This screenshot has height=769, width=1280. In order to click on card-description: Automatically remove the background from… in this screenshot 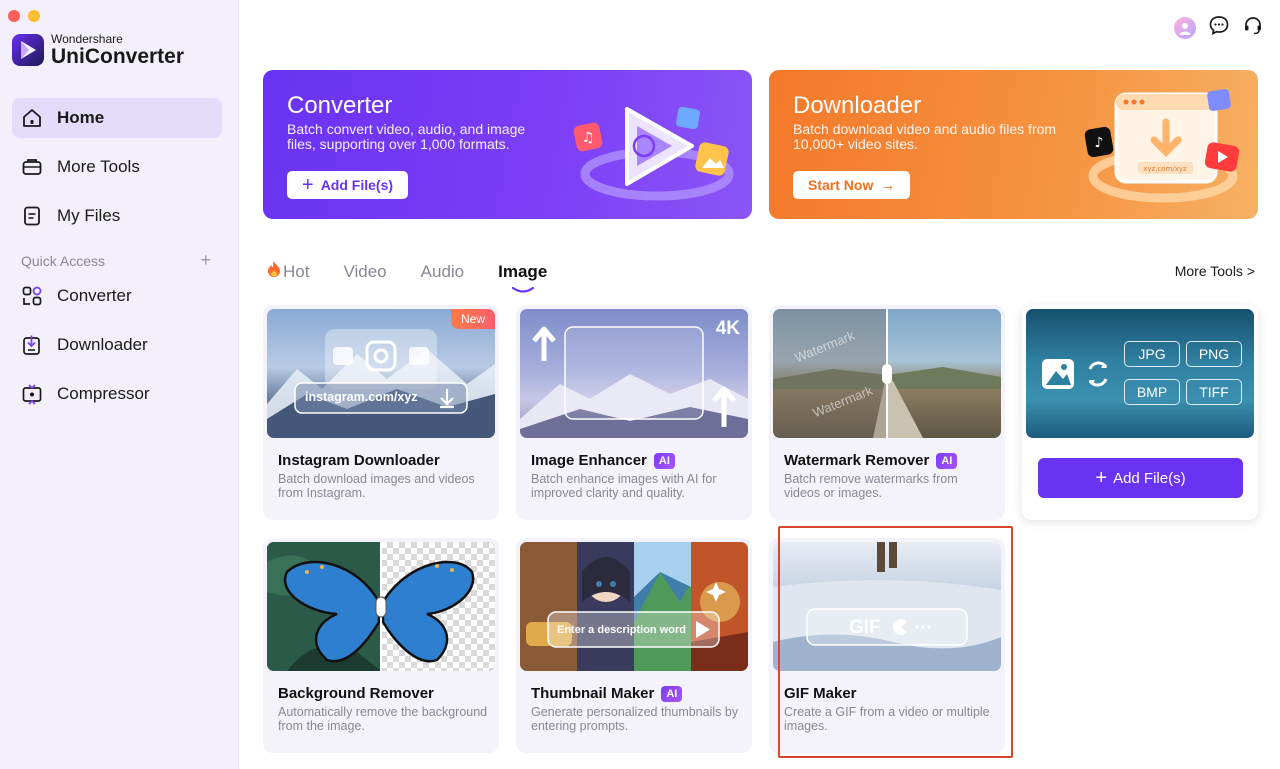, I will do `click(383, 719)`.